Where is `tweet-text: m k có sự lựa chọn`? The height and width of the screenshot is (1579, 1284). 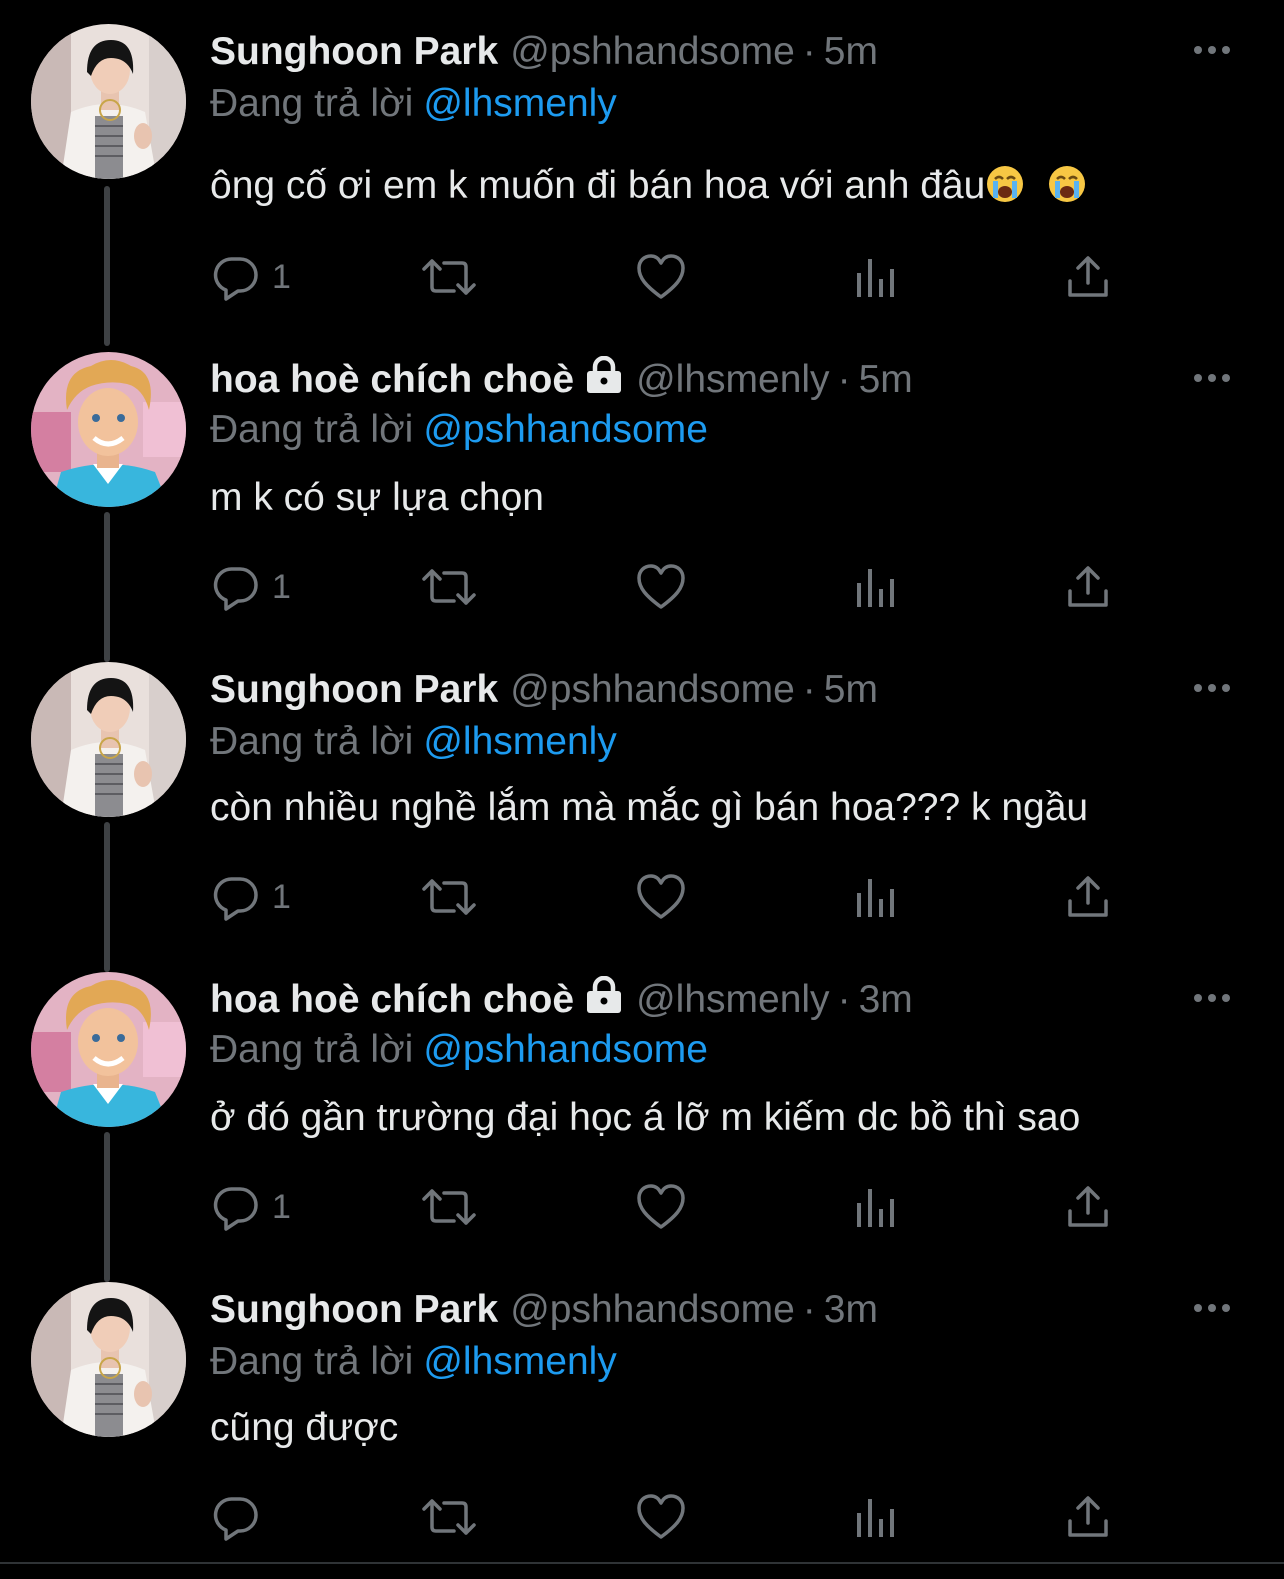
tweet-text: m k có sự lựa chọn is located at coordinates (377, 498).